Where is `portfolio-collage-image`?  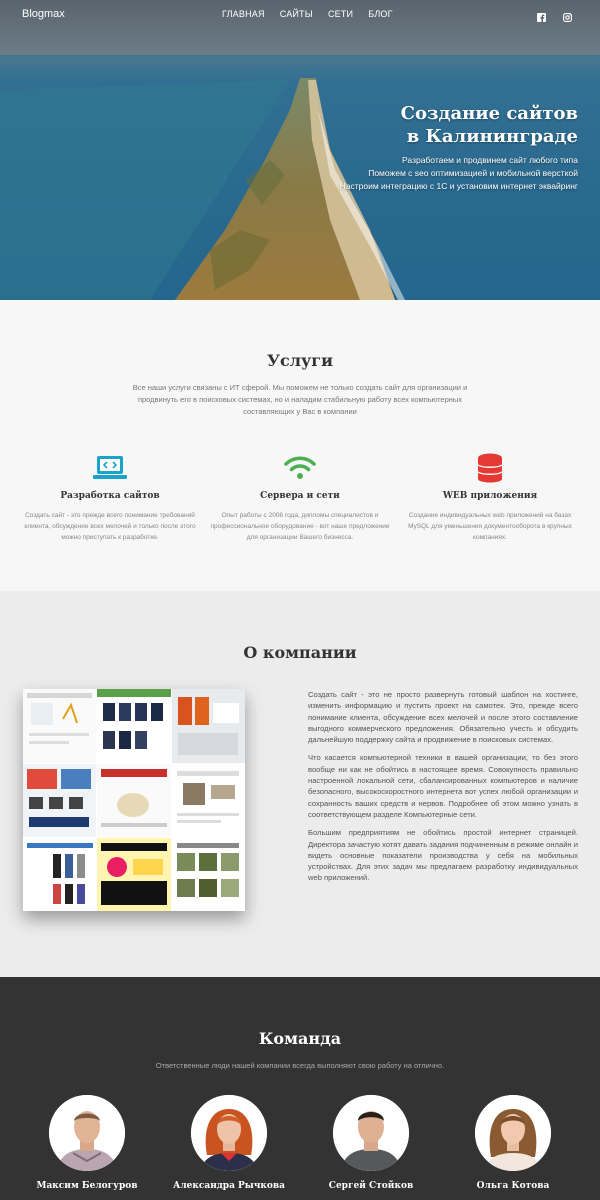
portfolio-collage-image is located at coordinates (134, 800).